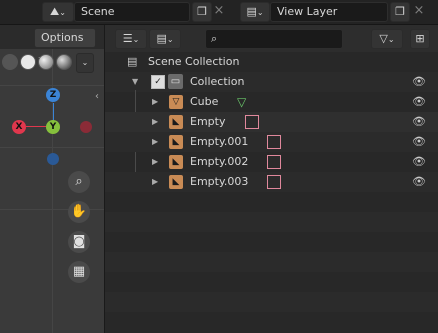  I want to click on outliner-row-scene-collection: ▤ Scene Collection, so click(271, 62).